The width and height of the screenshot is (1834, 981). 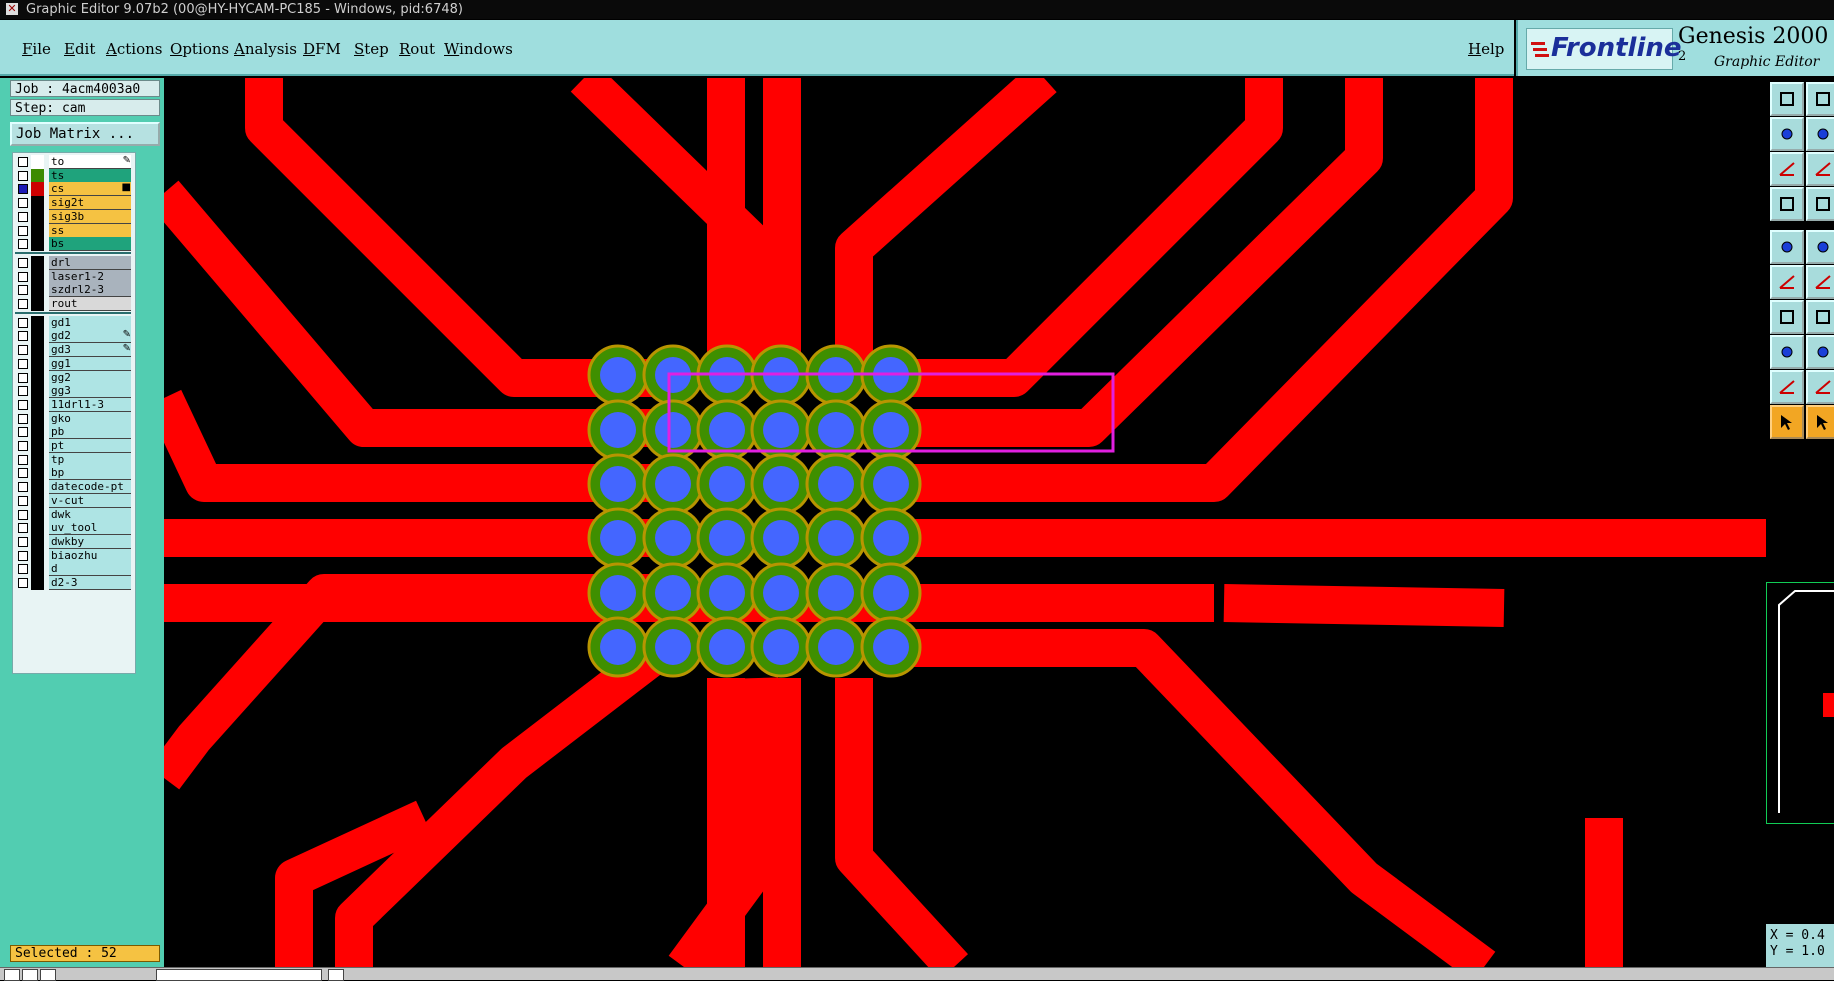 I want to click on layer-row: gko, so click(x=73, y=418).